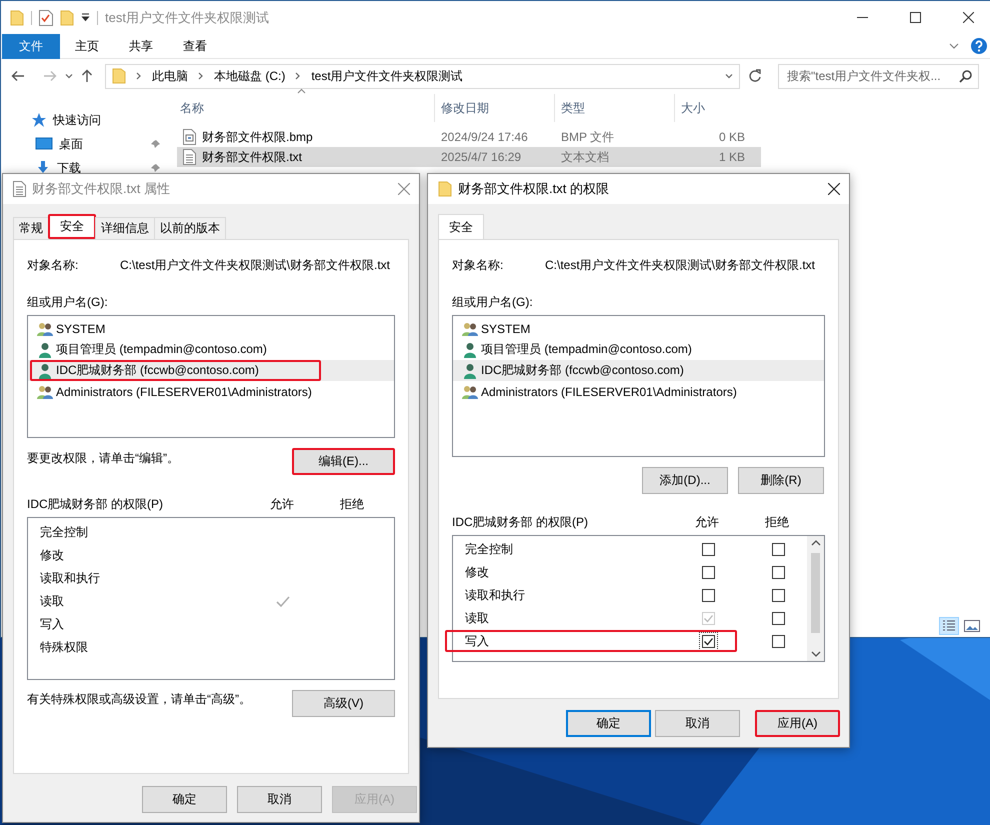  What do you see at coordinates (257, 137) in the screenshot?
I see `file-name: 财务部文件权限.bmp` at bounding box center [257, 137].